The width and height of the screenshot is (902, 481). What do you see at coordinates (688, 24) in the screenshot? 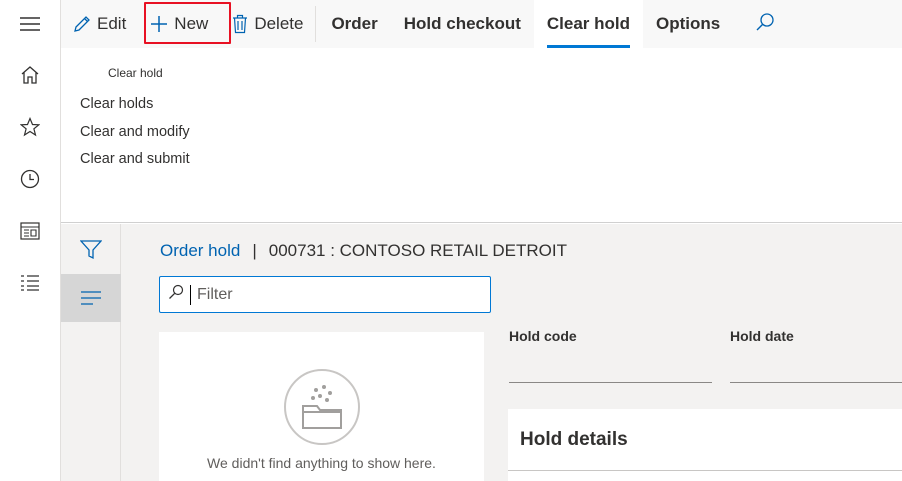
I see `tab-options: Options` at bounding box center [688, 24].